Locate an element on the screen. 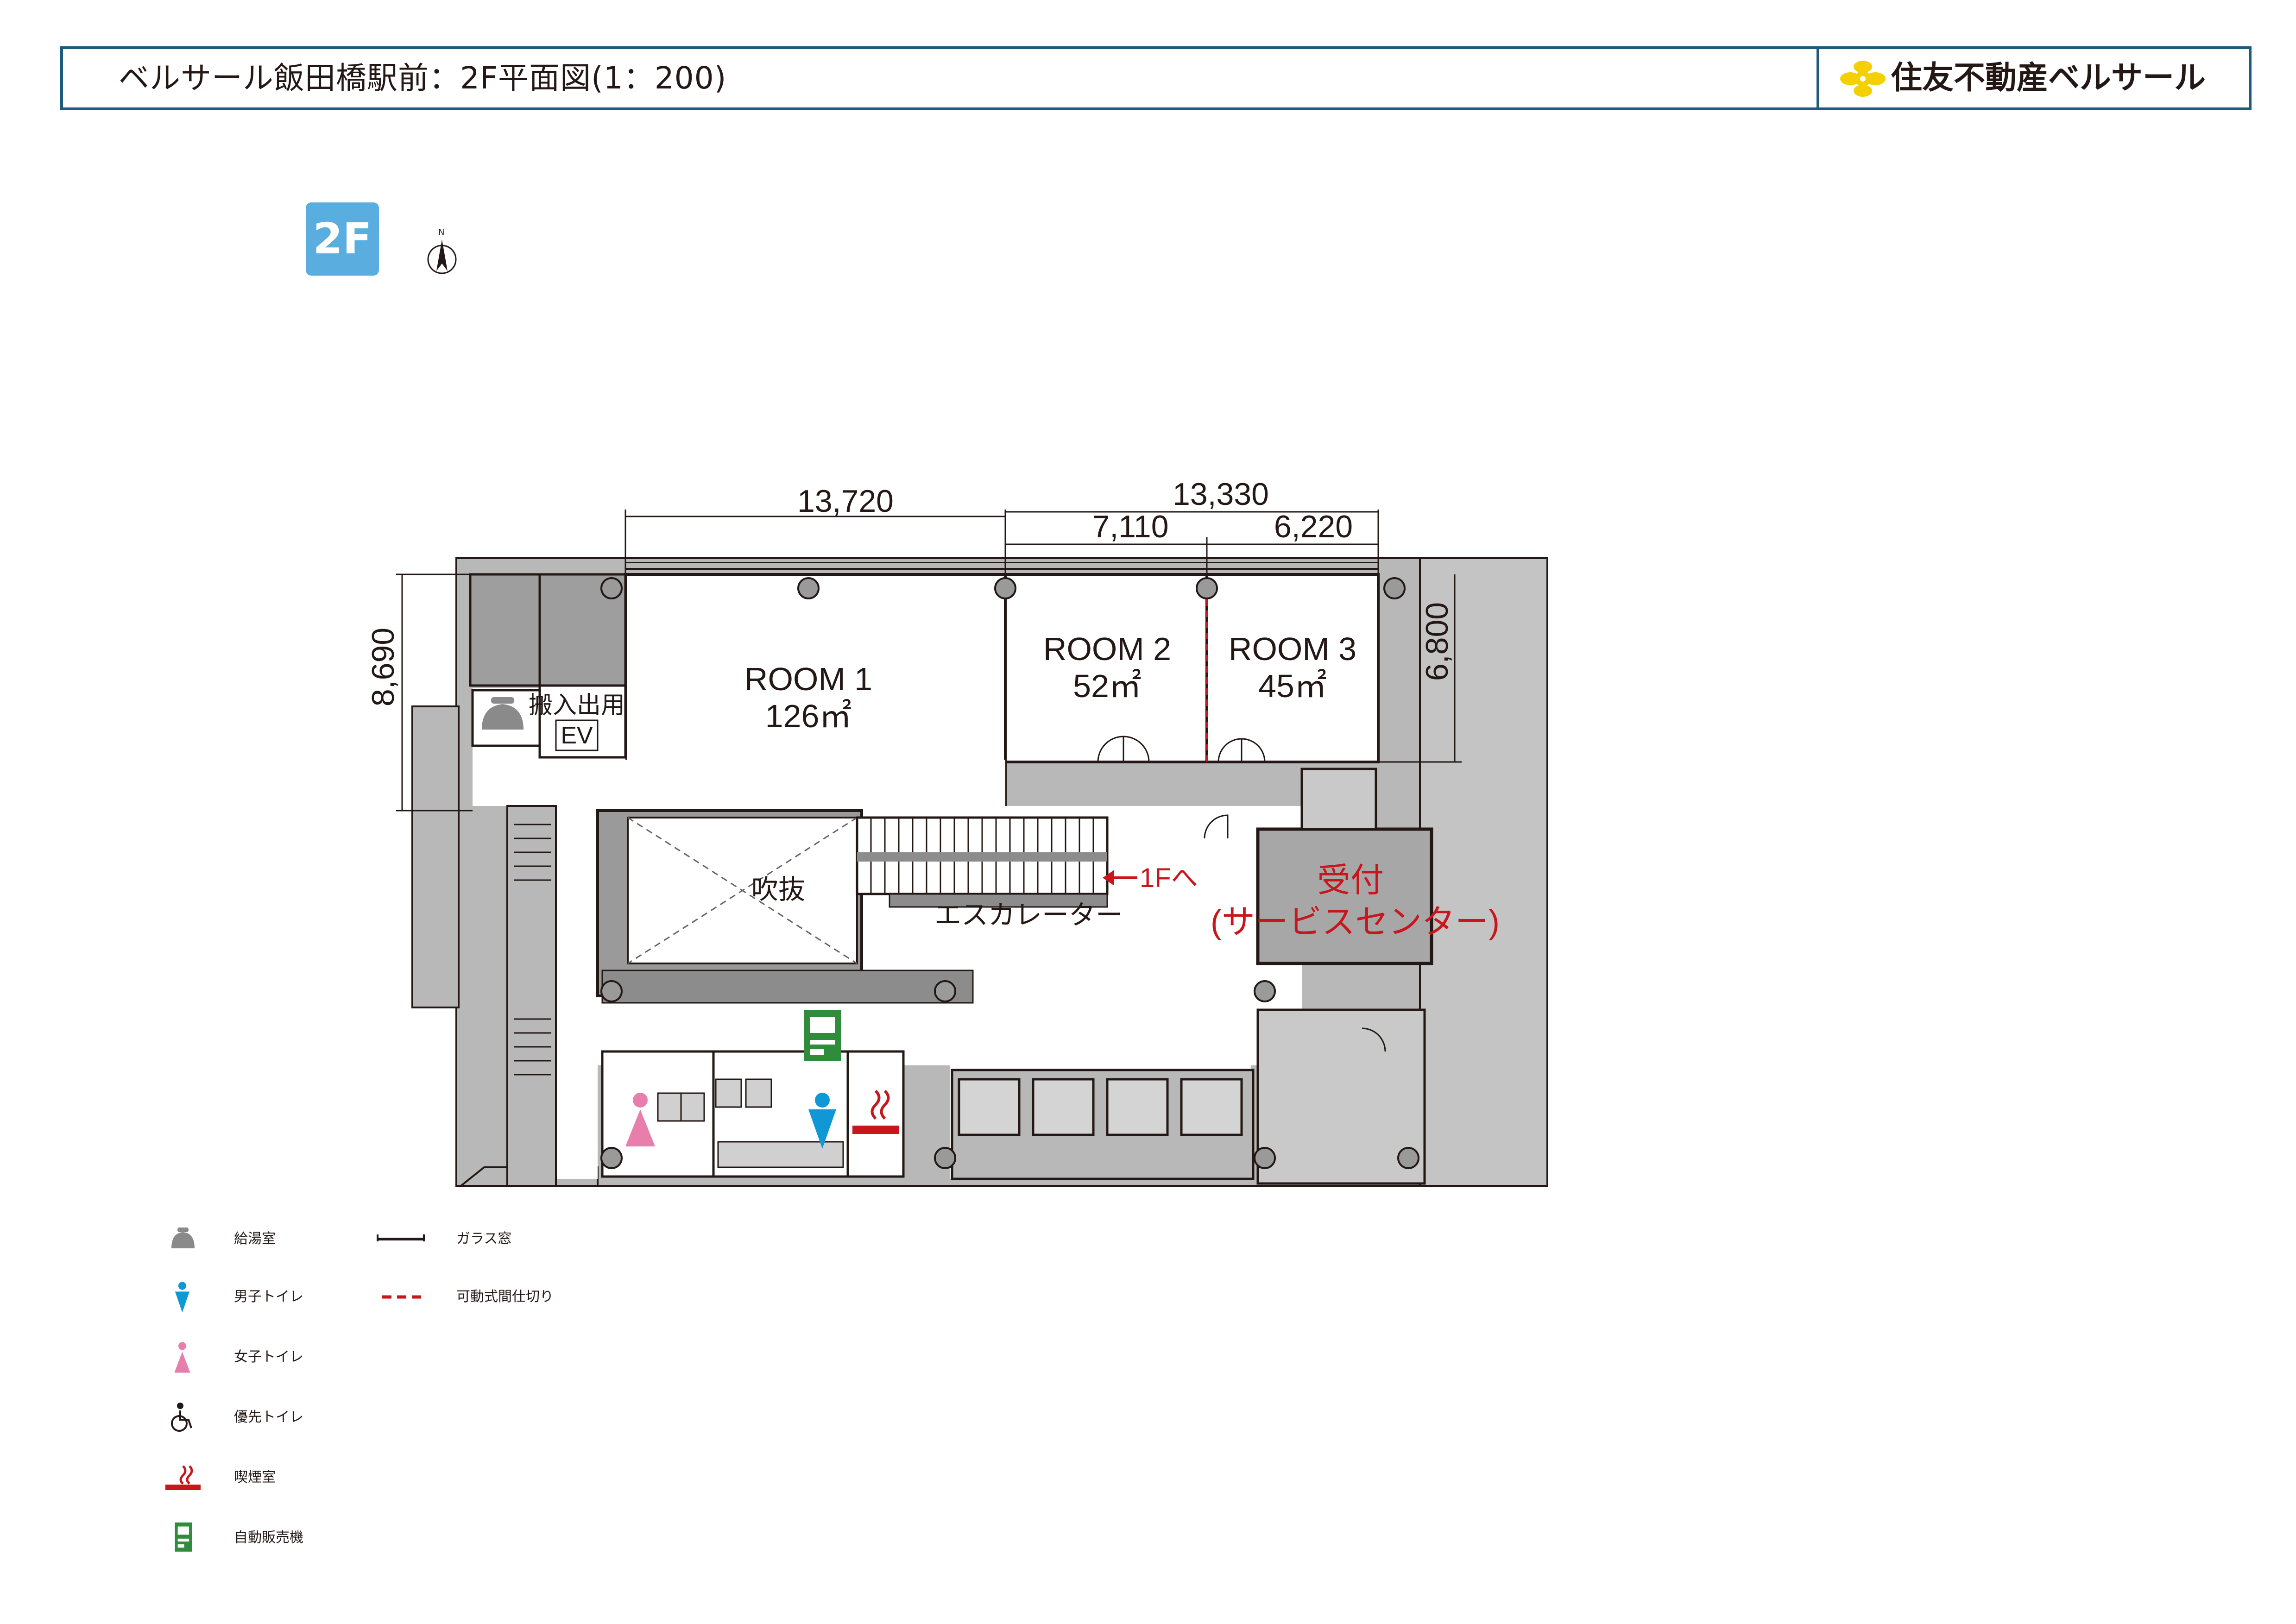  smoking-icon is located at coordinates (183, 1477).